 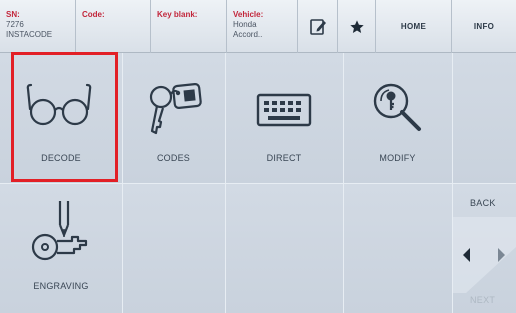 What do you see at coordinates (248, 14) in the screenshot?
I see `vehicle-label: Vehicle:` at bounding box center [248, 14].